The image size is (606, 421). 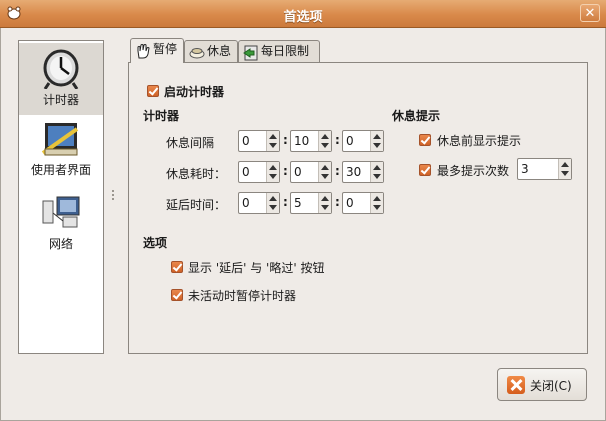 What do you see at coordinates (219, 51) in the screenshot?
I see `tab-label: 休息` at bounding box center [219, 51].